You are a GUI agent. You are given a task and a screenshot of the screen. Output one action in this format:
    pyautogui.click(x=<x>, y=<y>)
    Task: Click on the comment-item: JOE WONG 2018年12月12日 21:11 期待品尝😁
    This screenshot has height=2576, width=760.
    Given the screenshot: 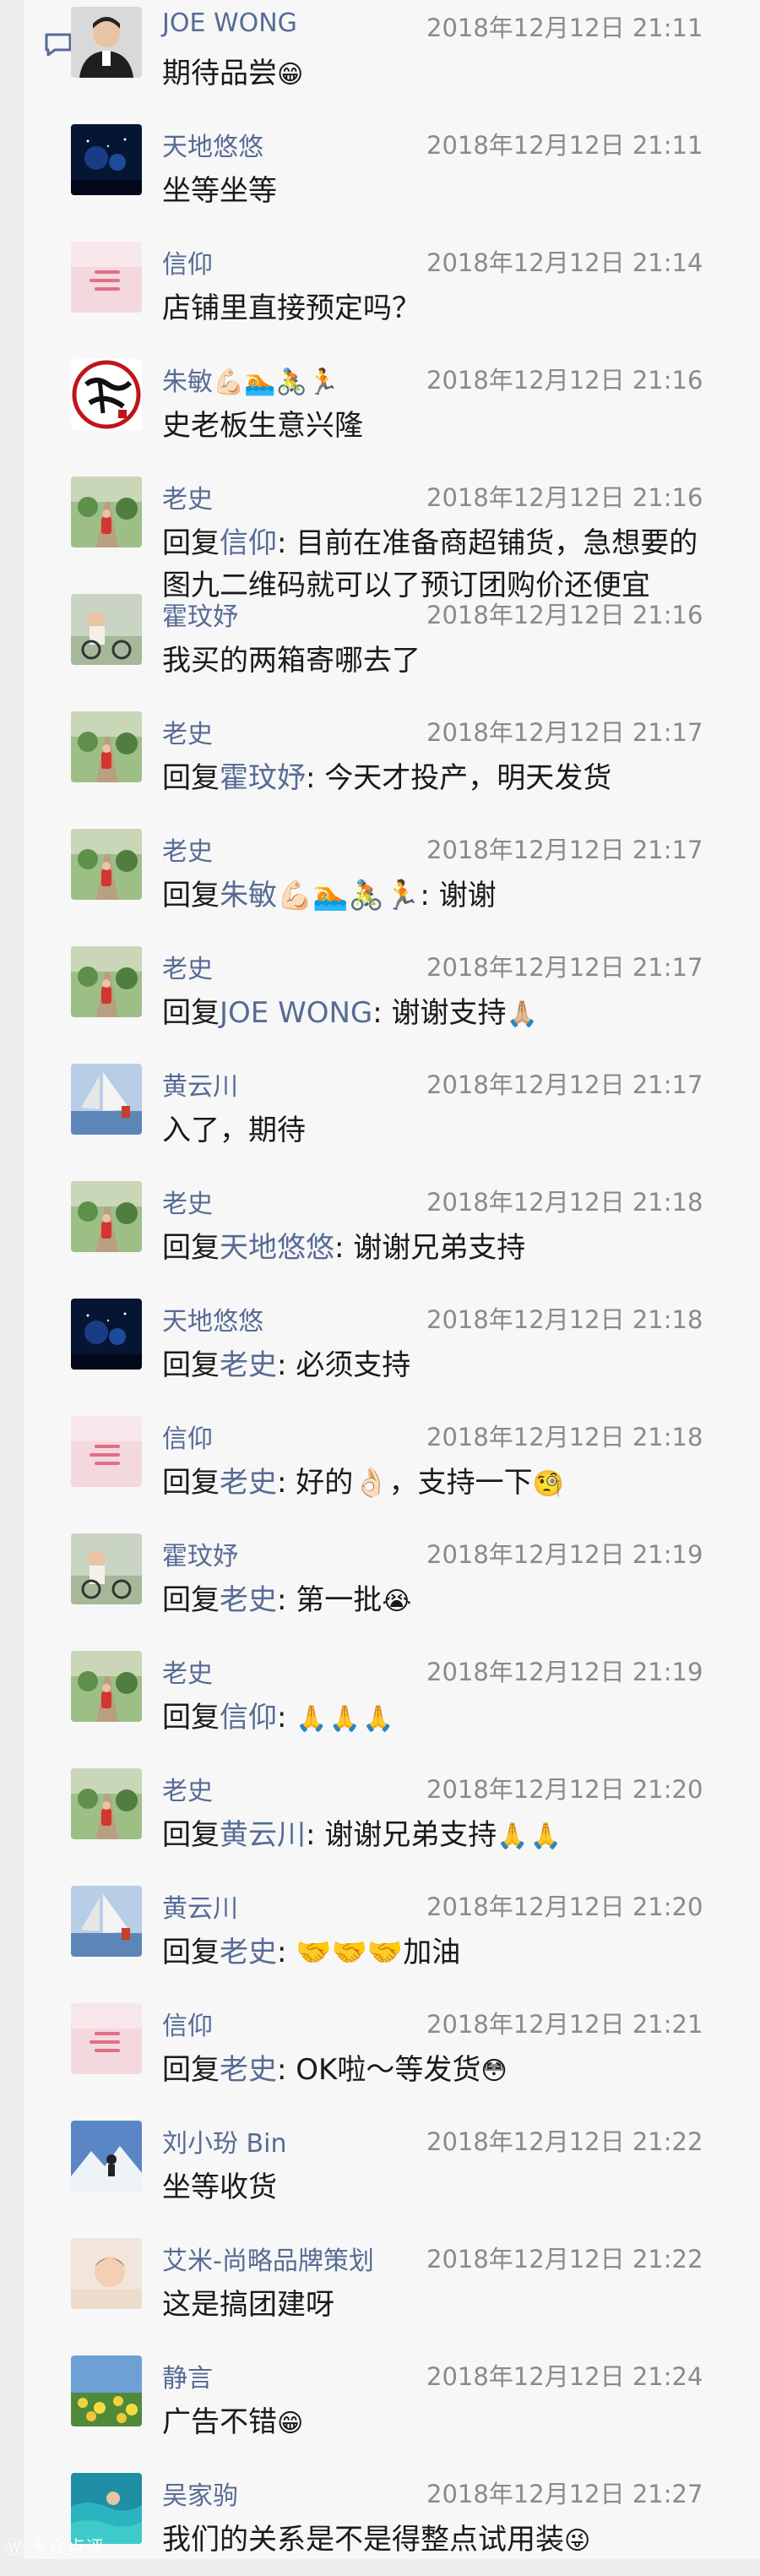 What is the action you would take?
    pyautogui.click(x=380, y=55)
    